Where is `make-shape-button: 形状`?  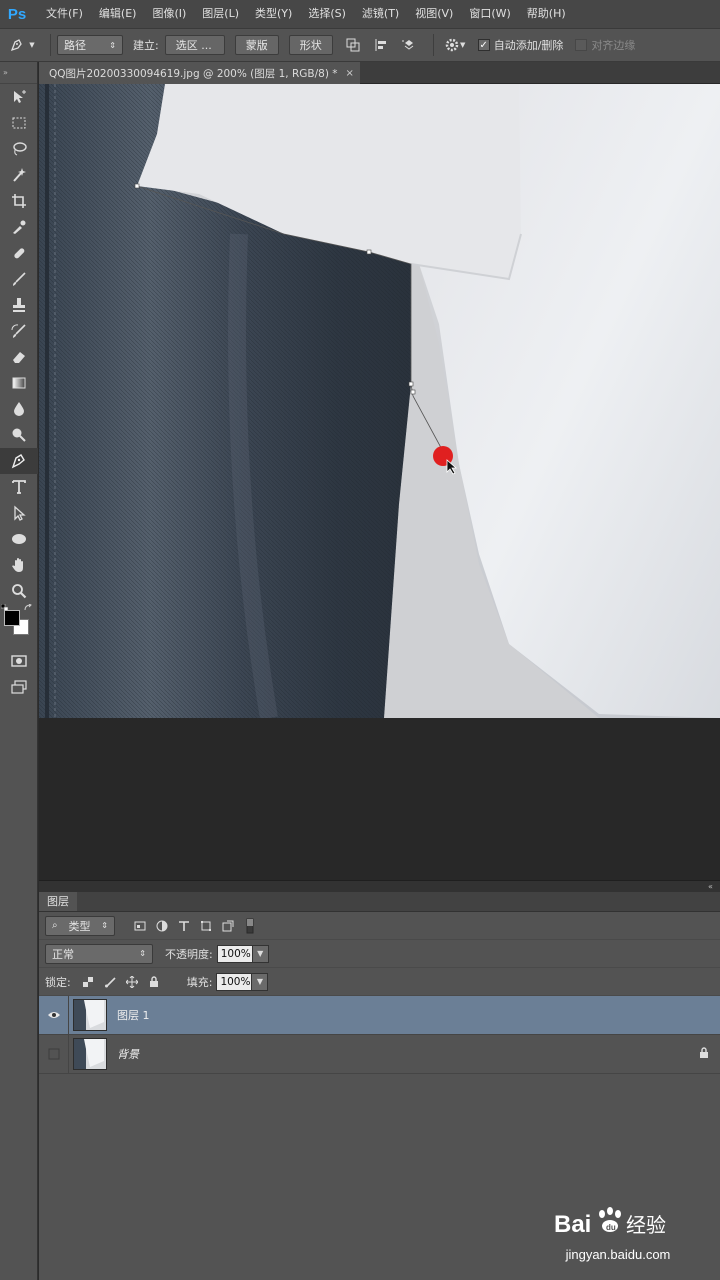
make-shape-button: 形状 is located at coordinates (310, 45).